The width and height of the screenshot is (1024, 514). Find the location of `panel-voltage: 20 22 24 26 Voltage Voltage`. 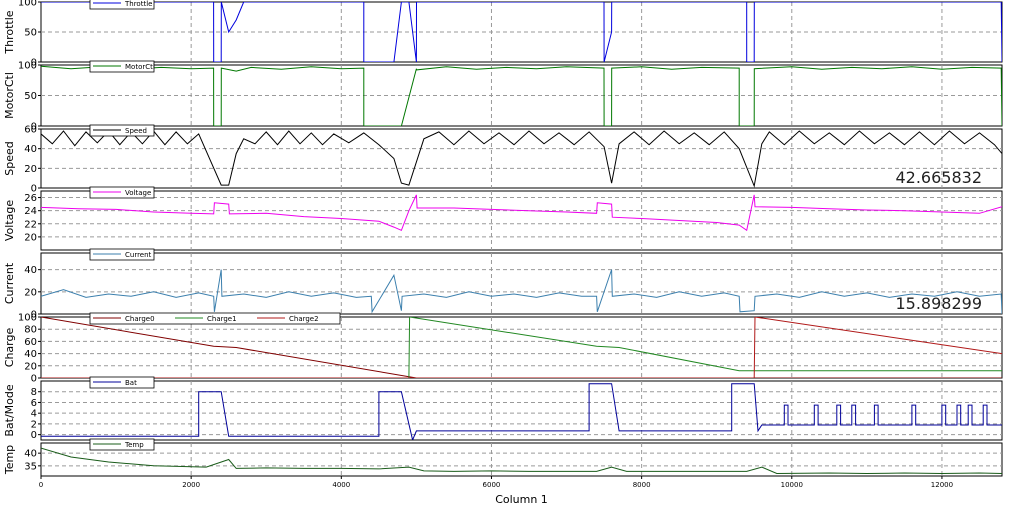

panel-voltage: 20 22 24 26 Voltage Voltage is located at coordinates (503, 218).